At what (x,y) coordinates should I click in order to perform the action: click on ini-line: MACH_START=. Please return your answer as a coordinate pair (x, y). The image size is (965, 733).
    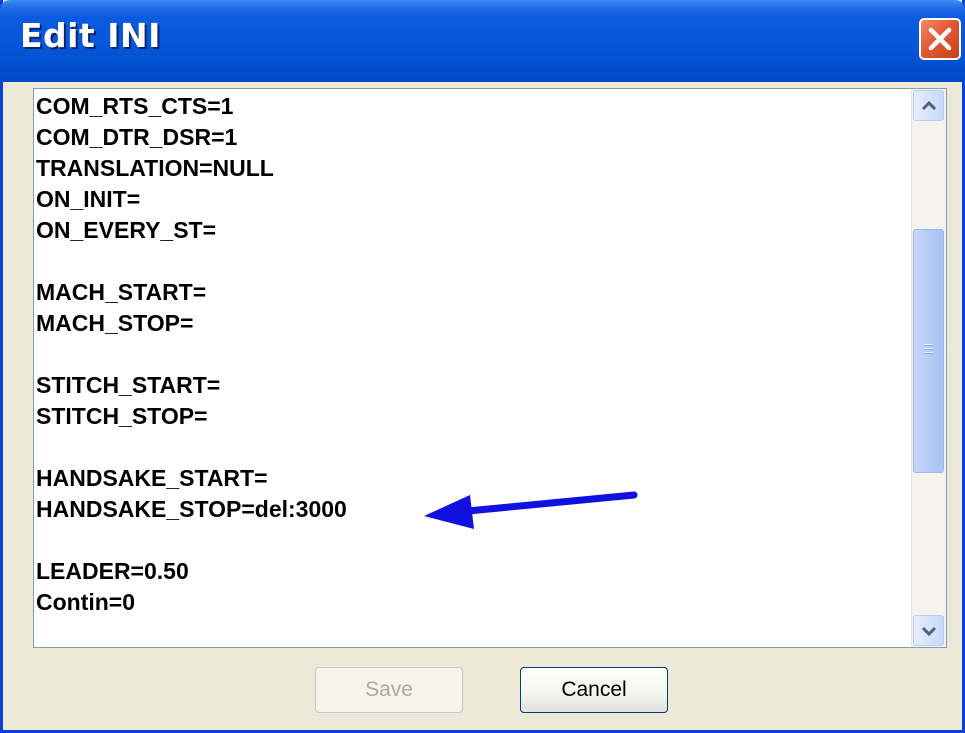
    Looking at the image, I should click on (121, 292).